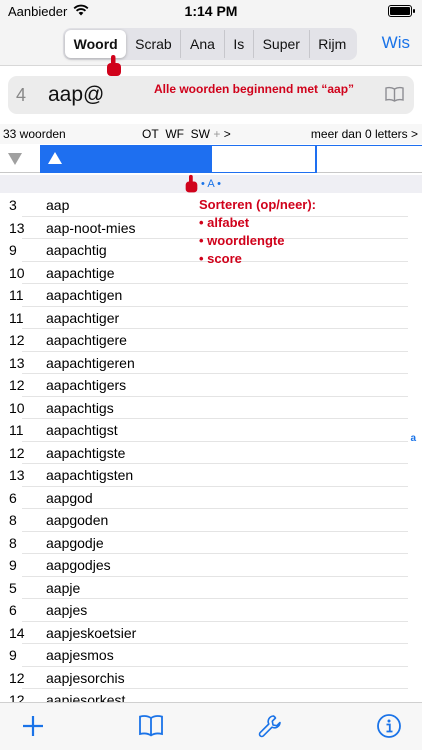  I want to click on segment-scrab: Scrab, so click(153, 44).